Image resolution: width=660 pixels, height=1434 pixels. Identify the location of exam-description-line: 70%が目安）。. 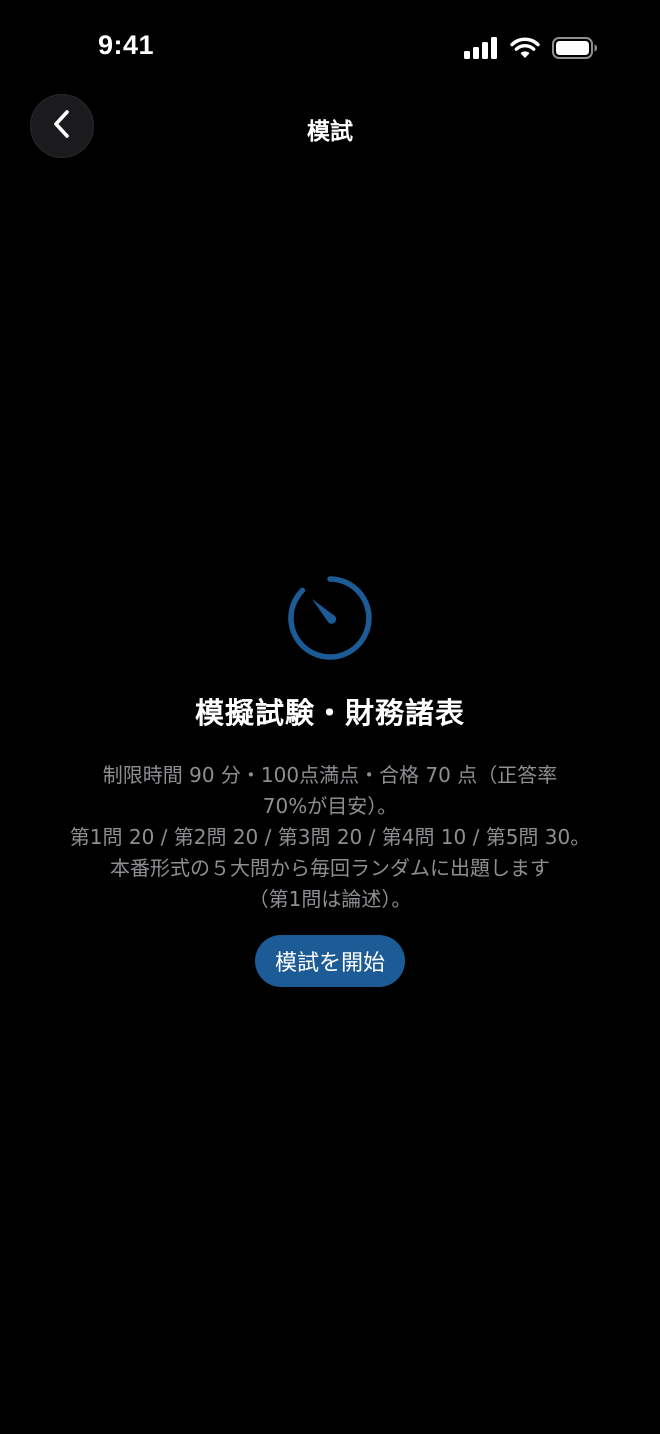
(330, 806).